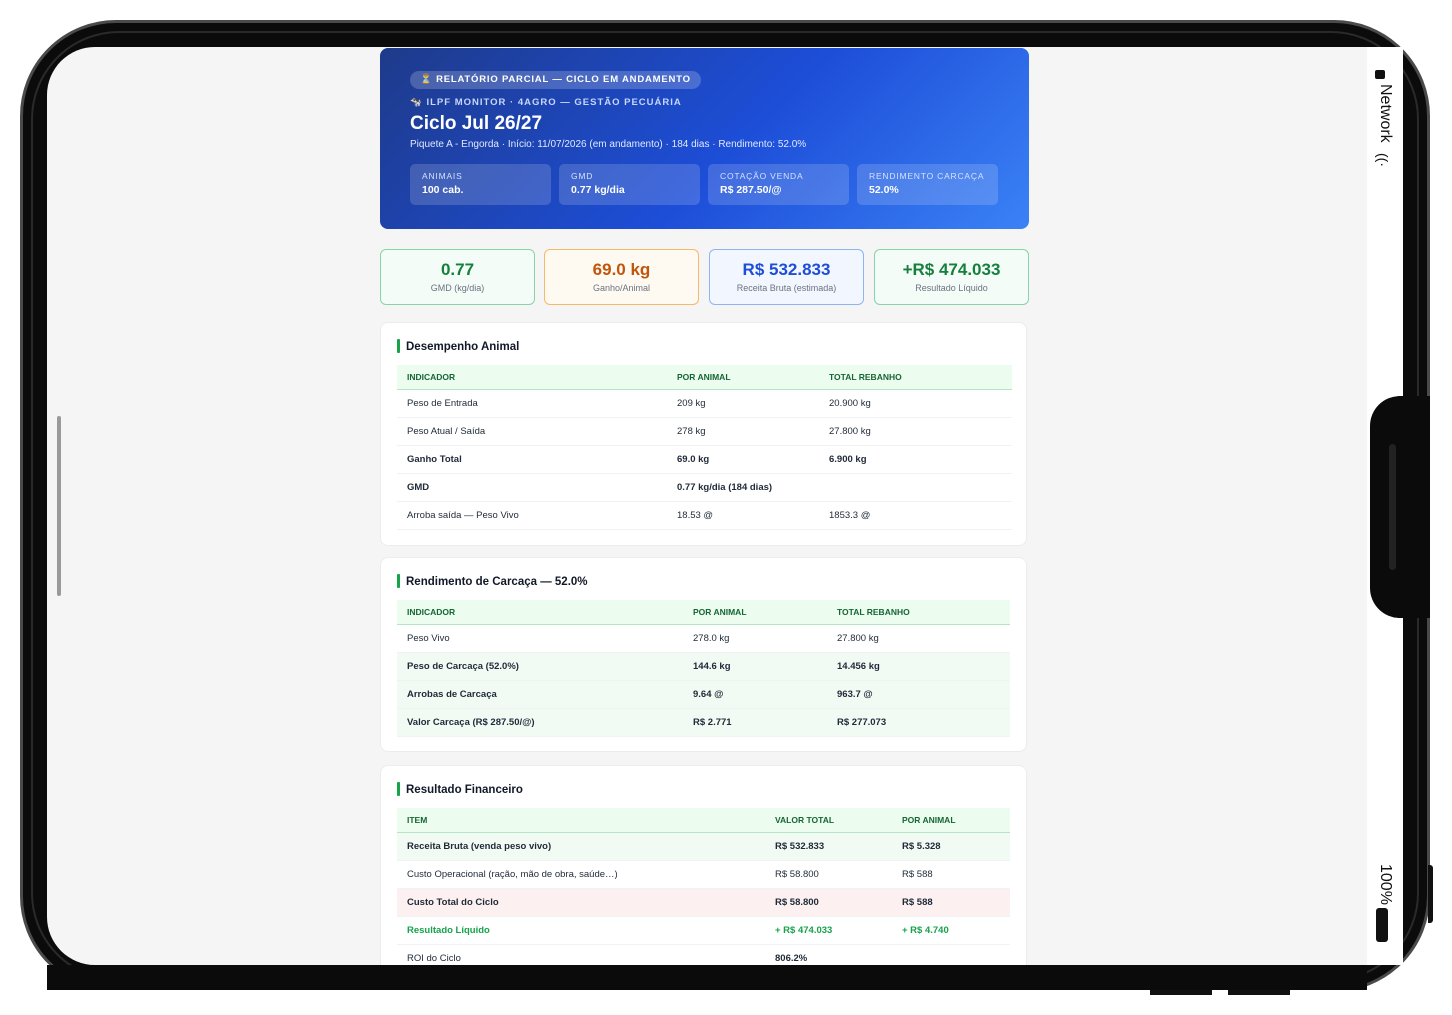 The width and height of the screenshot is (1452, 1015). Describe the element at coordinates (443, 190) in the screenshot. I see `summary-card-value: 100 cab.` at that location.